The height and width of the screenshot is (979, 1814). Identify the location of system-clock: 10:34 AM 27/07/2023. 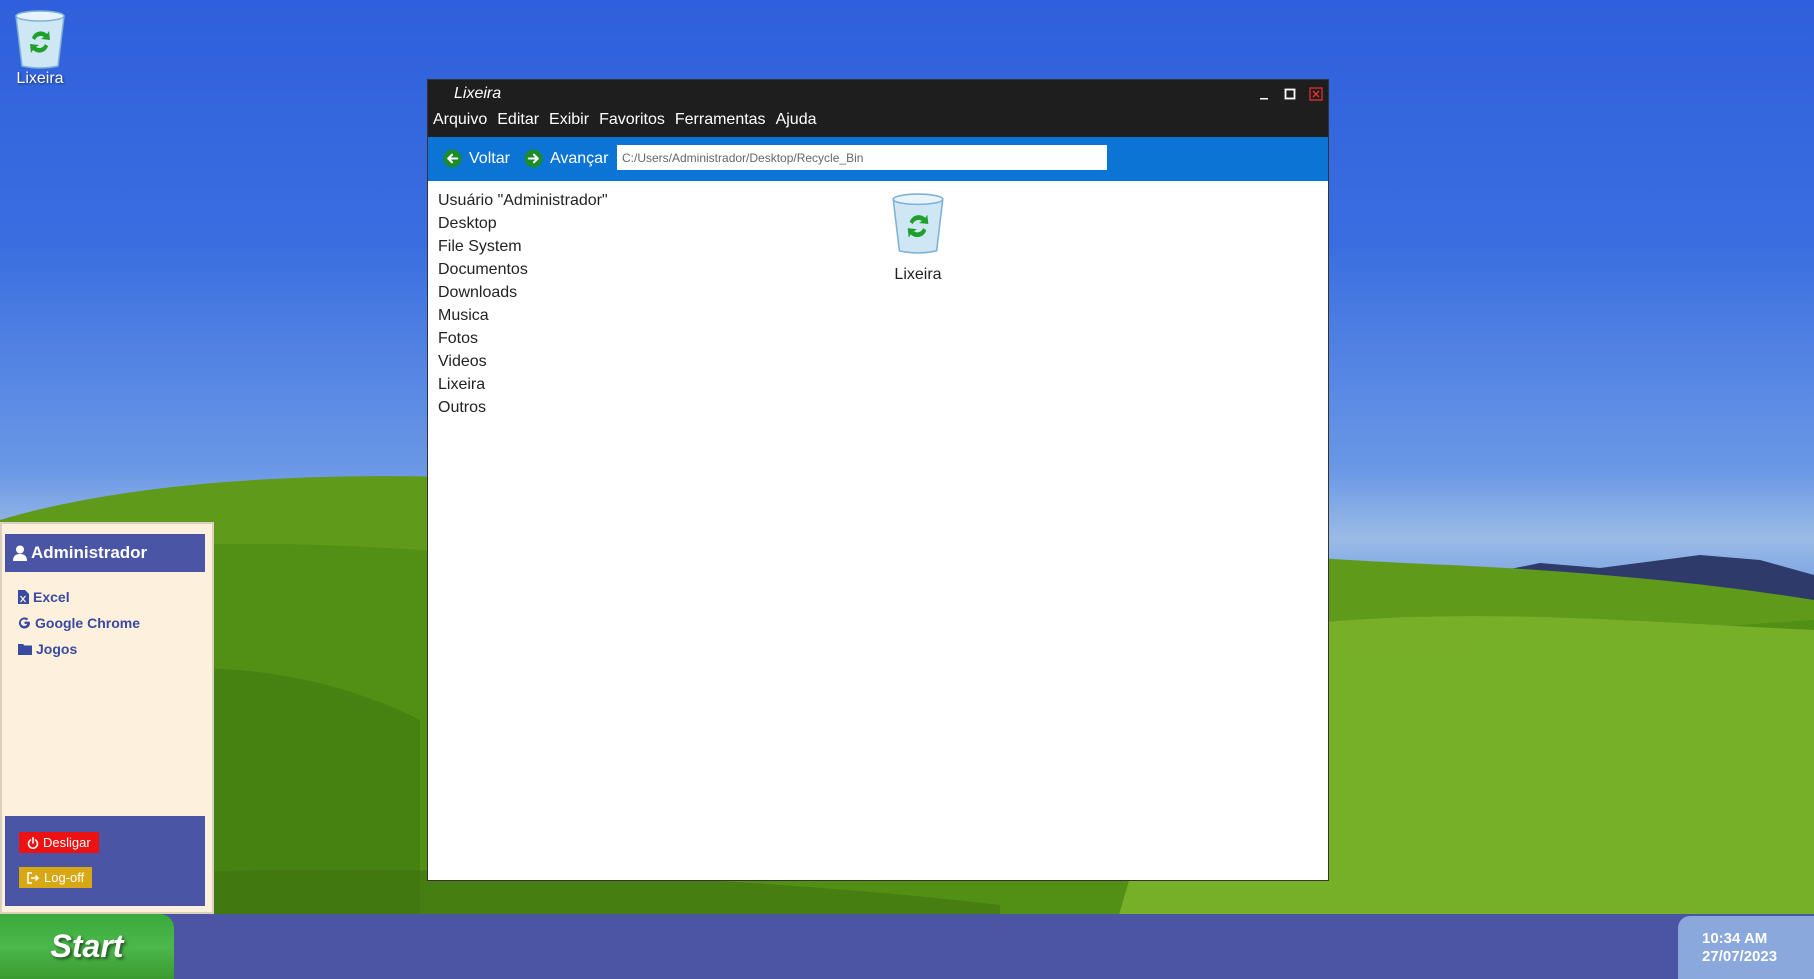
(1746, 947).